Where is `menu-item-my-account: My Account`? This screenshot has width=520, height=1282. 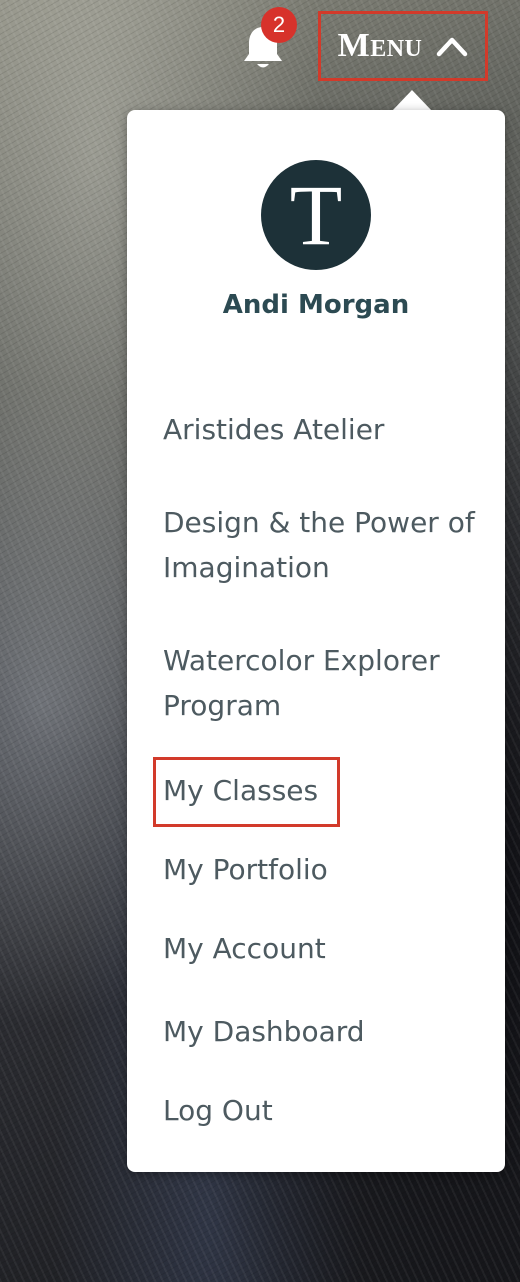 menu-item-my-account: My Account is located at coordinates (323, 948).